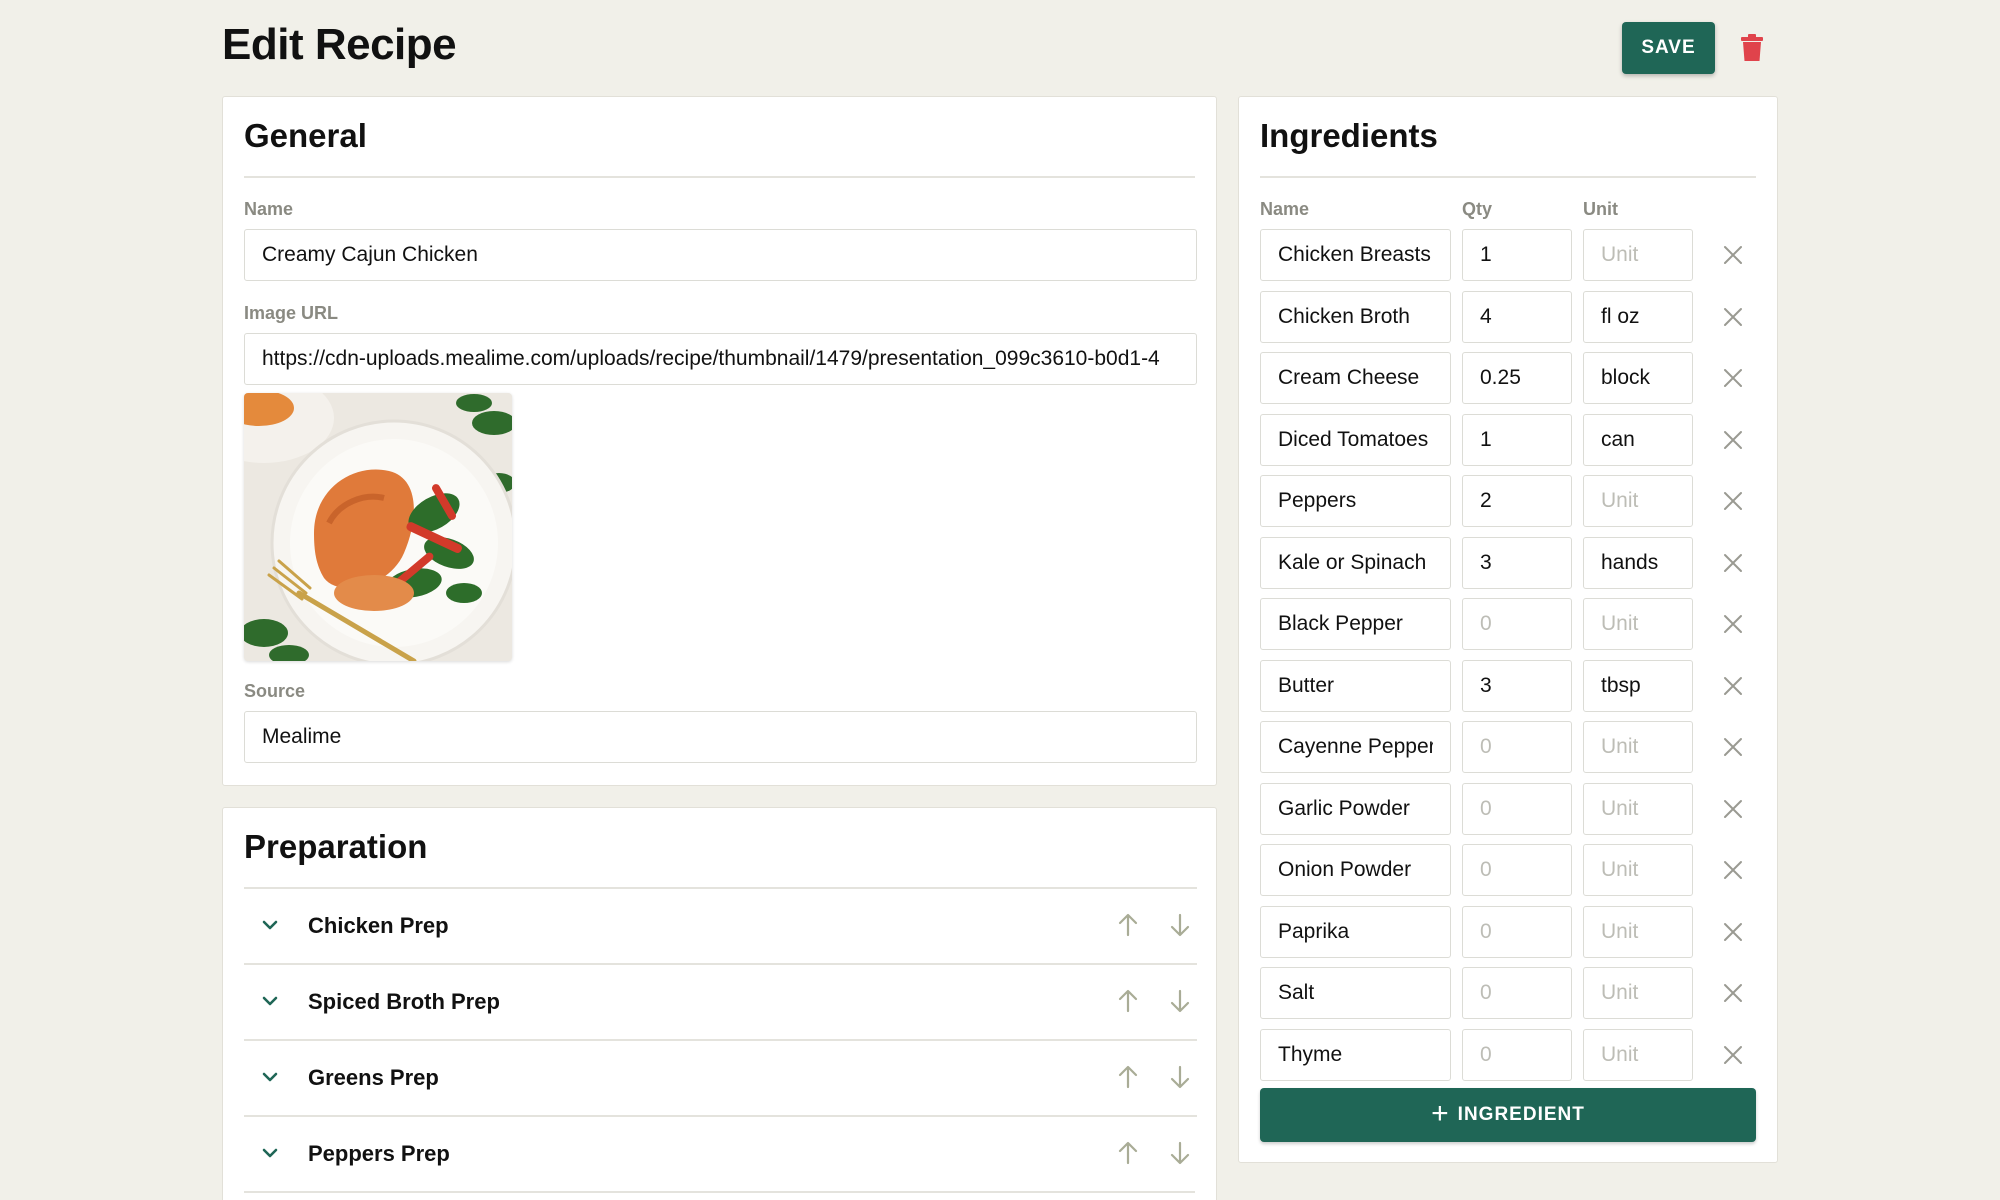 The height and width of the screenshot is (1200, 2000). What do you see at coordinates (379, 1153) in the screenshot?
I see `prep-section-label: Peppers Prep` at bounding box center [379, 1153].